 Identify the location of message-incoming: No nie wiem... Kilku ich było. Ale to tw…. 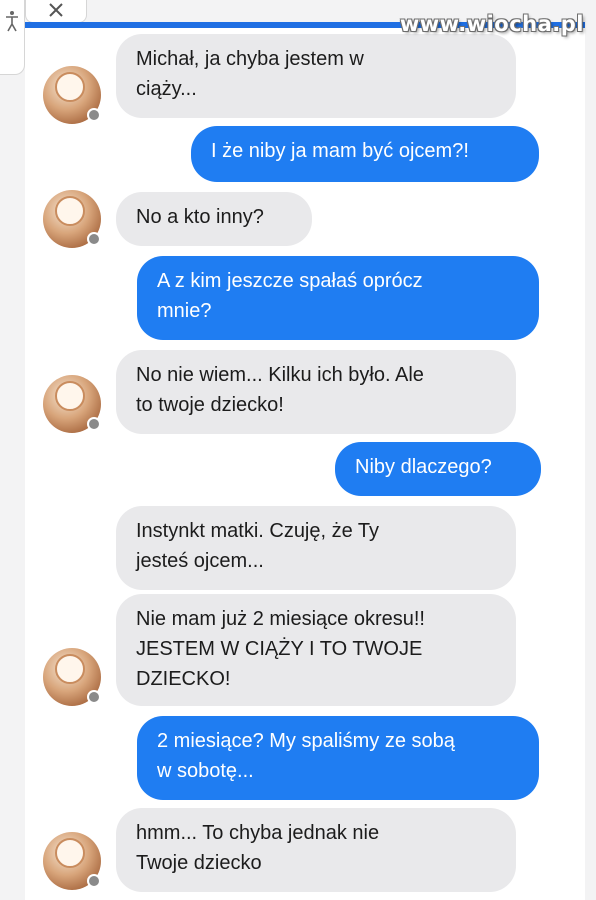
(316, 392).